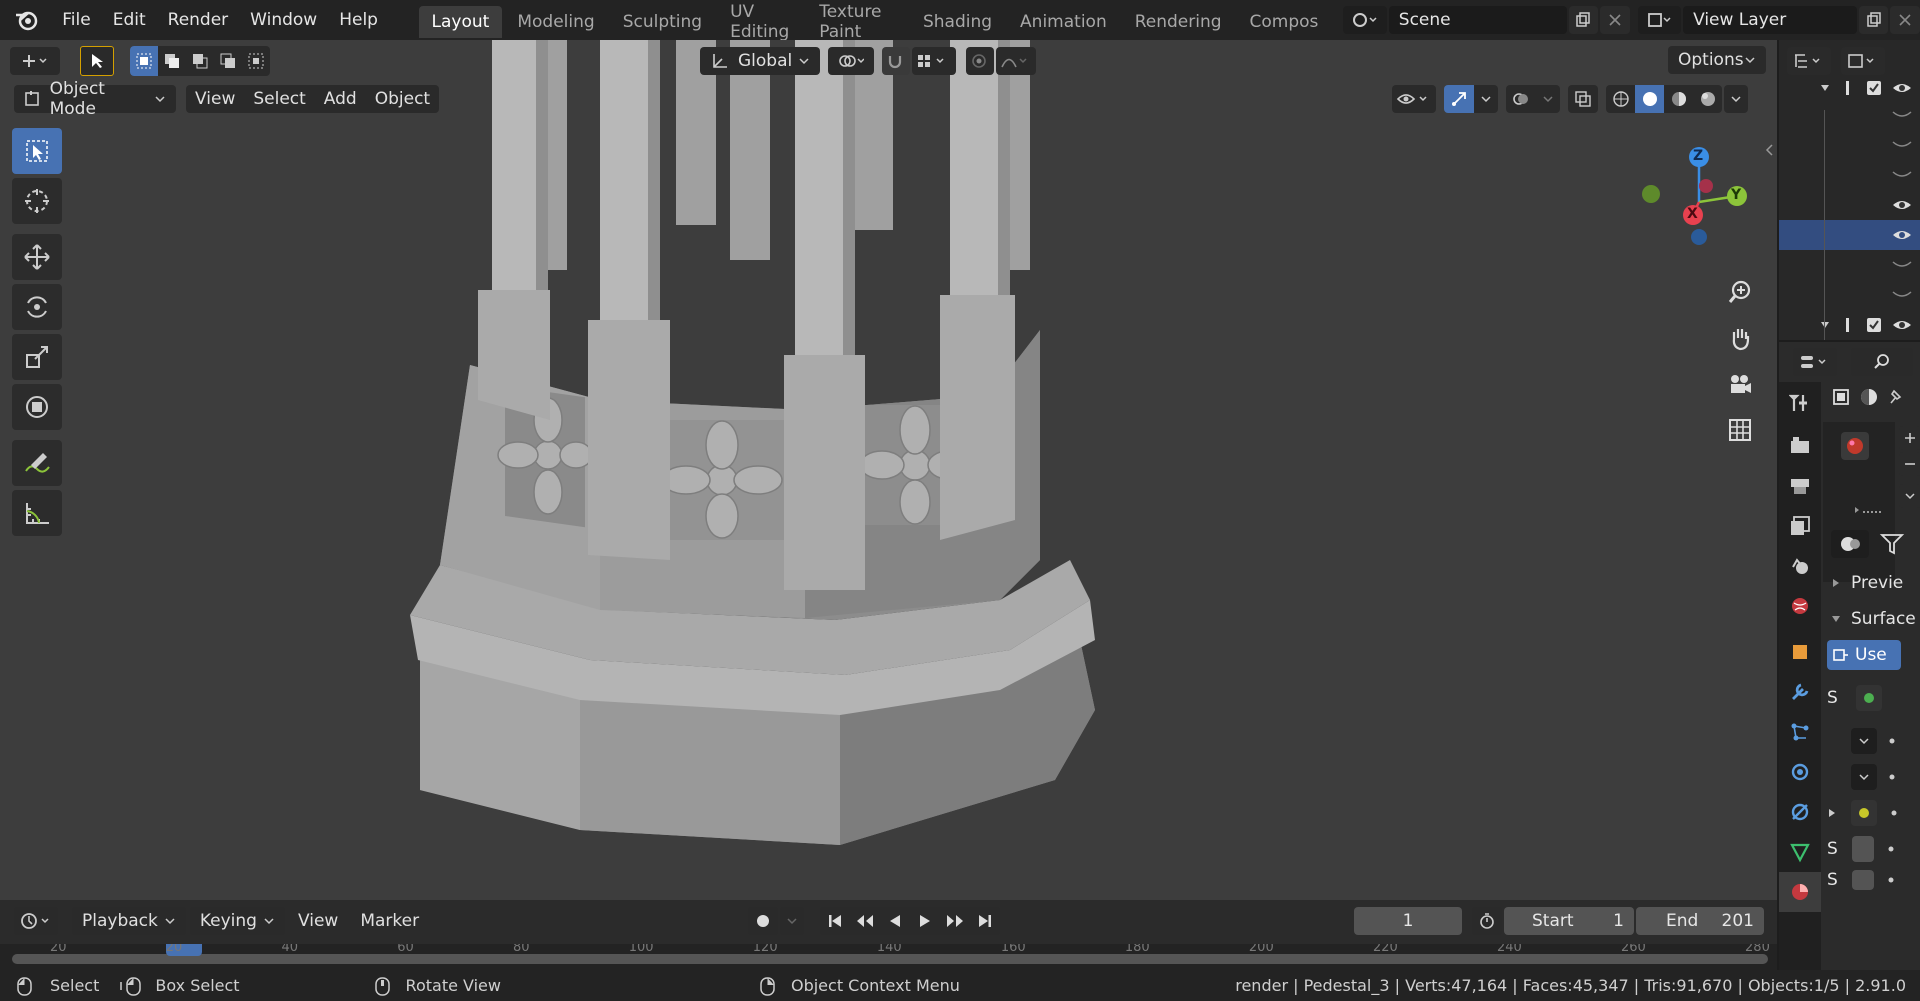 The image size is (1920, 1001). I want to click on select-tool-icon, so click(97, 61).